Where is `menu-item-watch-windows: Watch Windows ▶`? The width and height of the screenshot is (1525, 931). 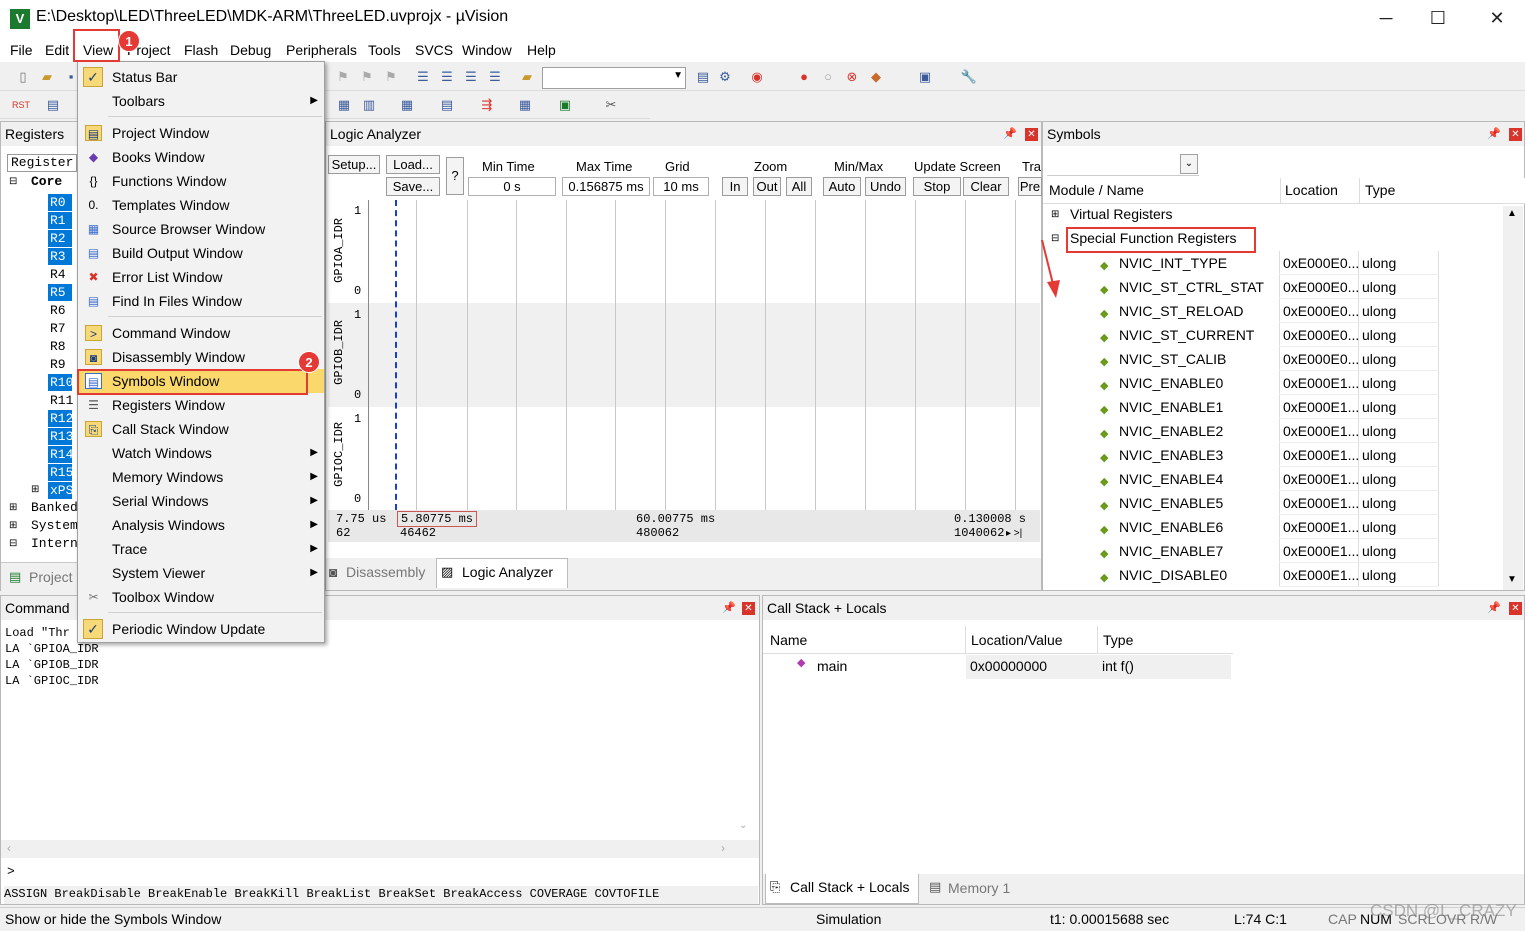 menu-item-watch-windows: Watch Windows ▶ is located at coordinates (201, 453).